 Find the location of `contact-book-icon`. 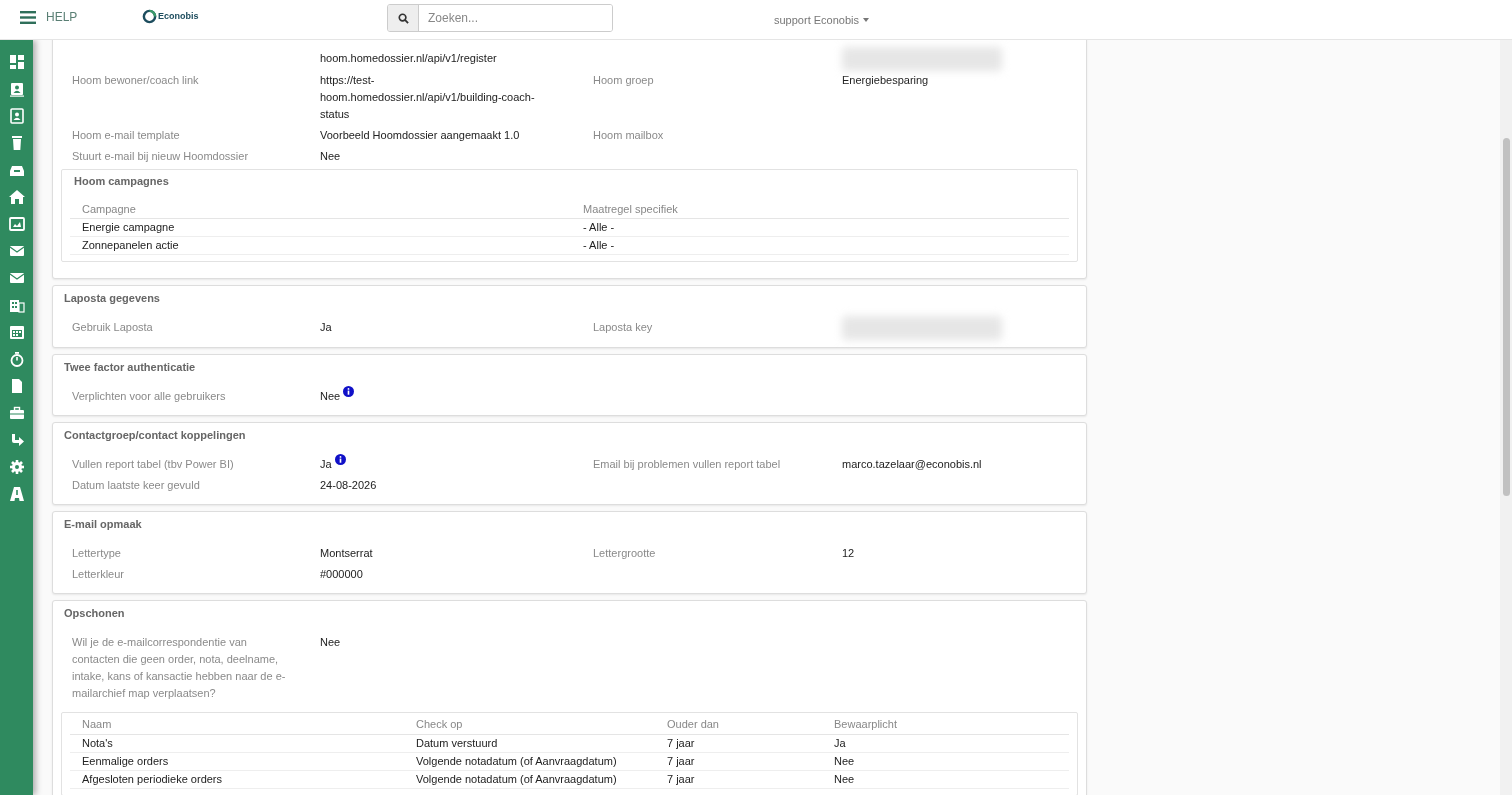

contact-book-icon is located at coordinates (16, 116).